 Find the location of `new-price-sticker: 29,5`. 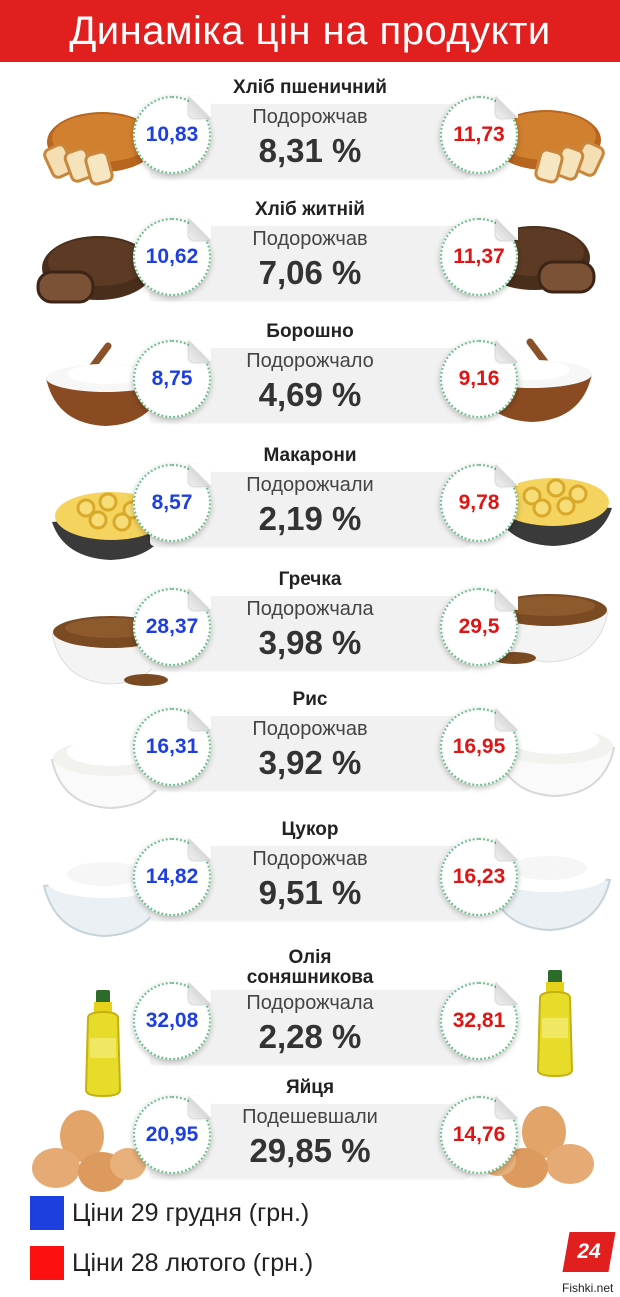

new-price-sticker: 29,5 is located at coordinates (479, 627).